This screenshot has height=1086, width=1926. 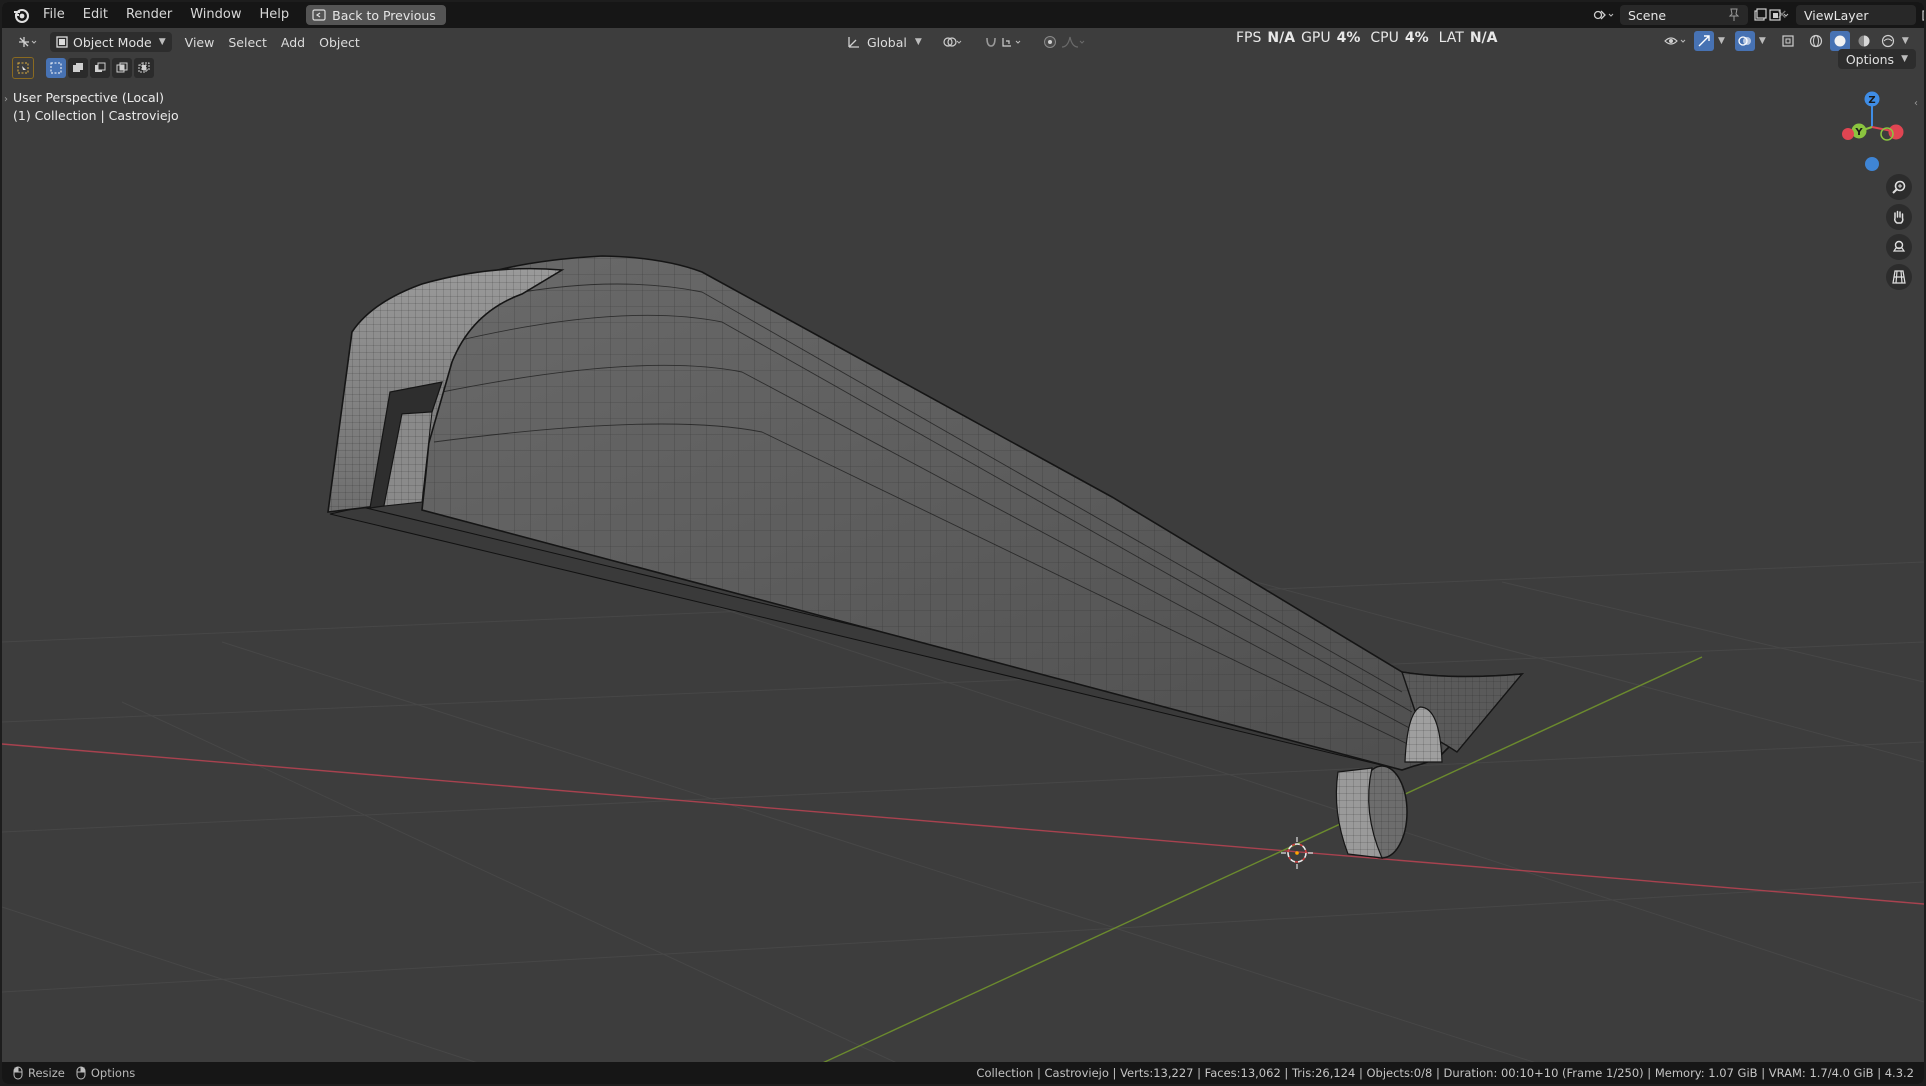 What do you see at coordinates (1012, 42) in the screenshot?
I see `snap-target-icon` at bounding box center [1012, 42].